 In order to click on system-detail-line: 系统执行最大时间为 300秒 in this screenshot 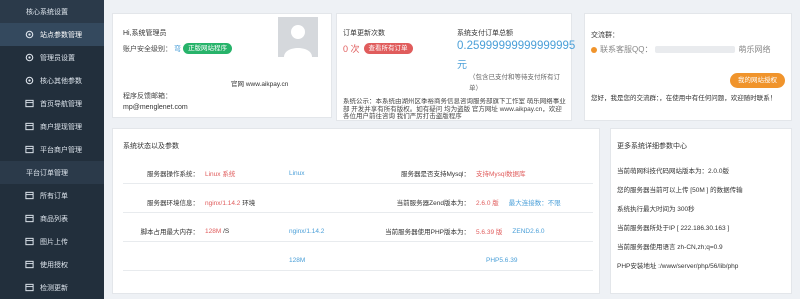, I will do `click(656, 209)`.